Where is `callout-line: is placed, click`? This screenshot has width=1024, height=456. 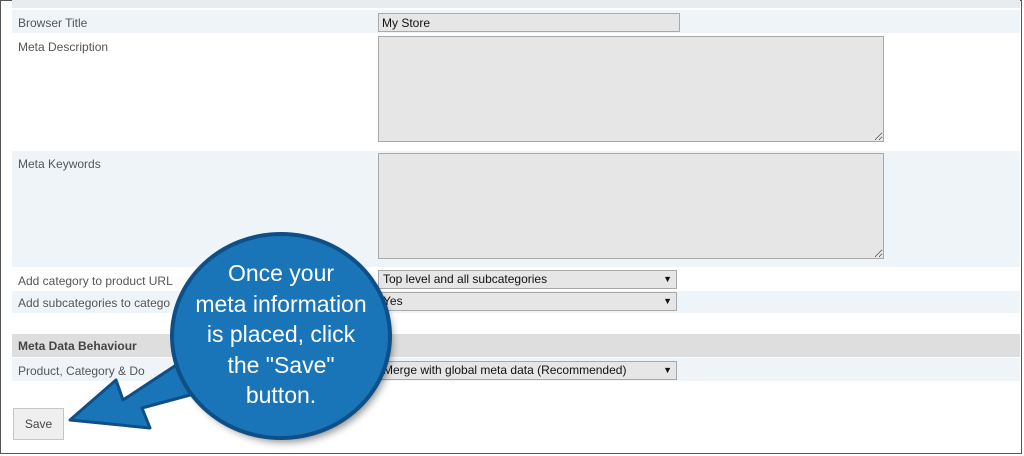
callout-line: is placed, click is located at coordinates (281, 334).